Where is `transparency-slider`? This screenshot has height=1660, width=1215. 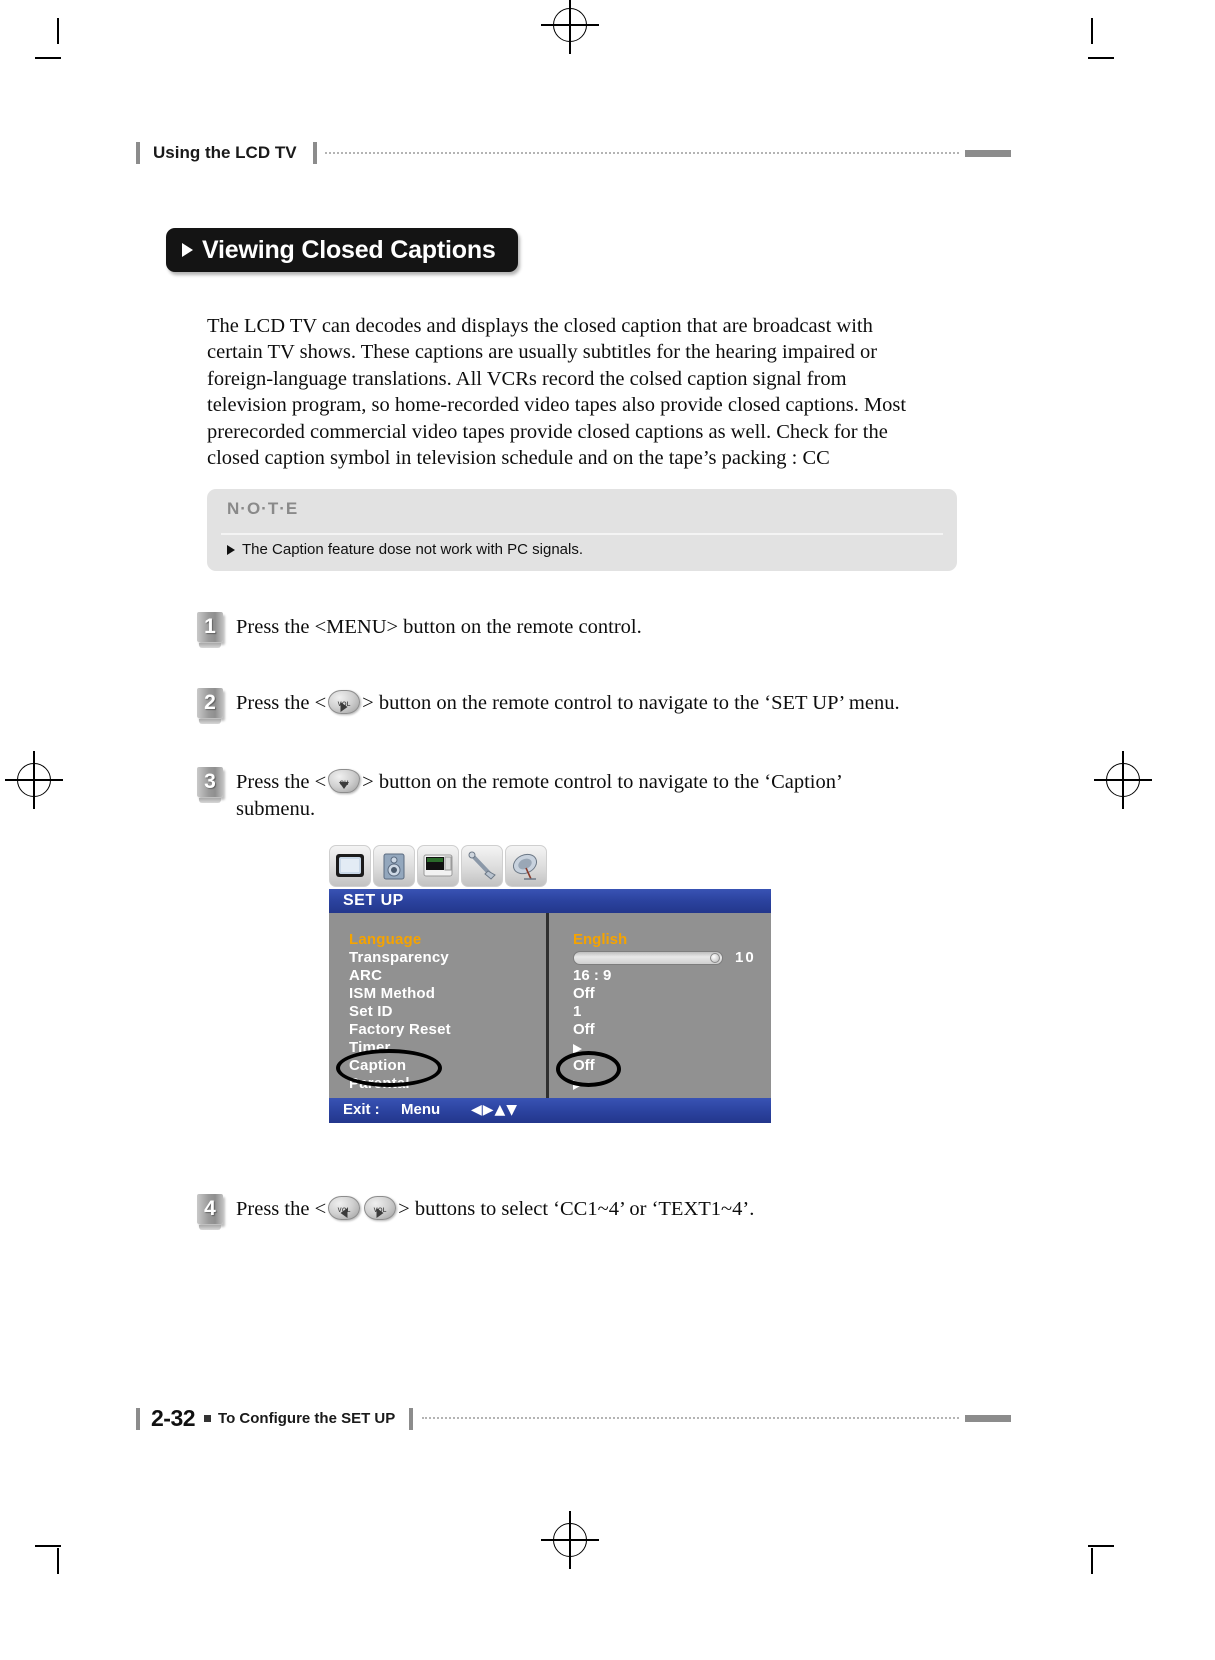 transparency-slider is located at coordinates (648, 958).